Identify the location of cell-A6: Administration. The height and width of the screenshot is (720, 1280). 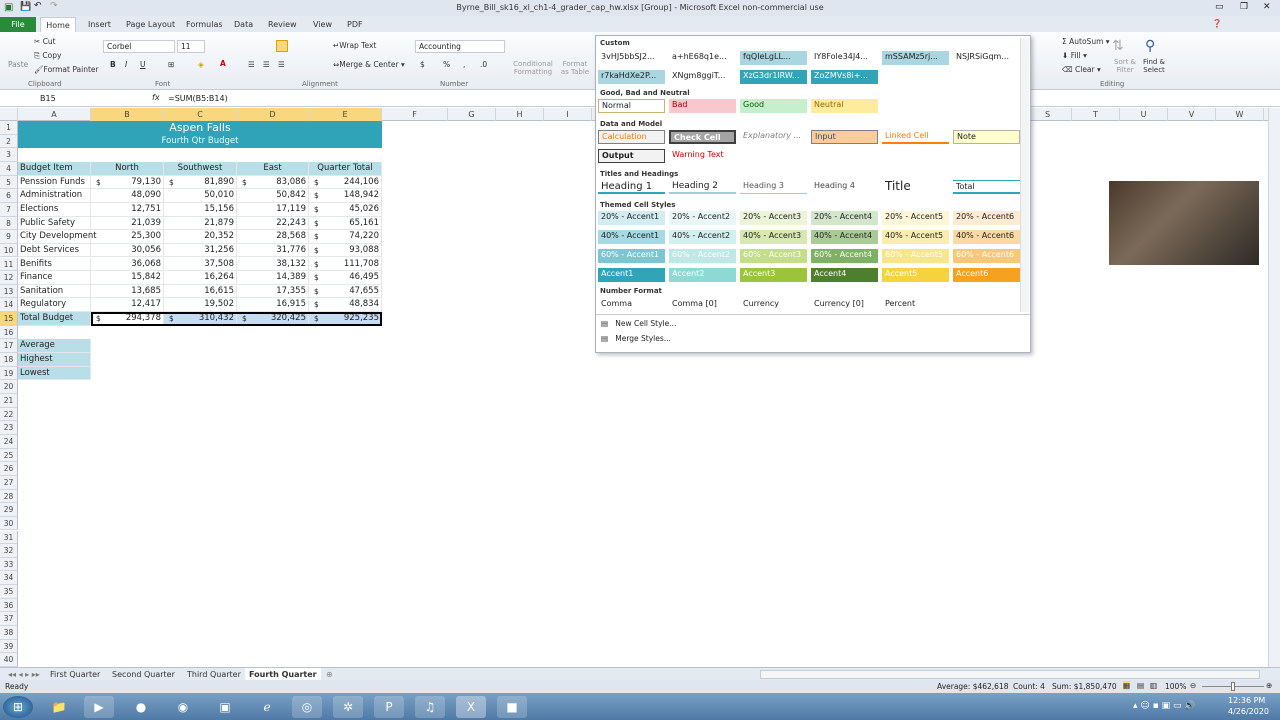
(54, 196).